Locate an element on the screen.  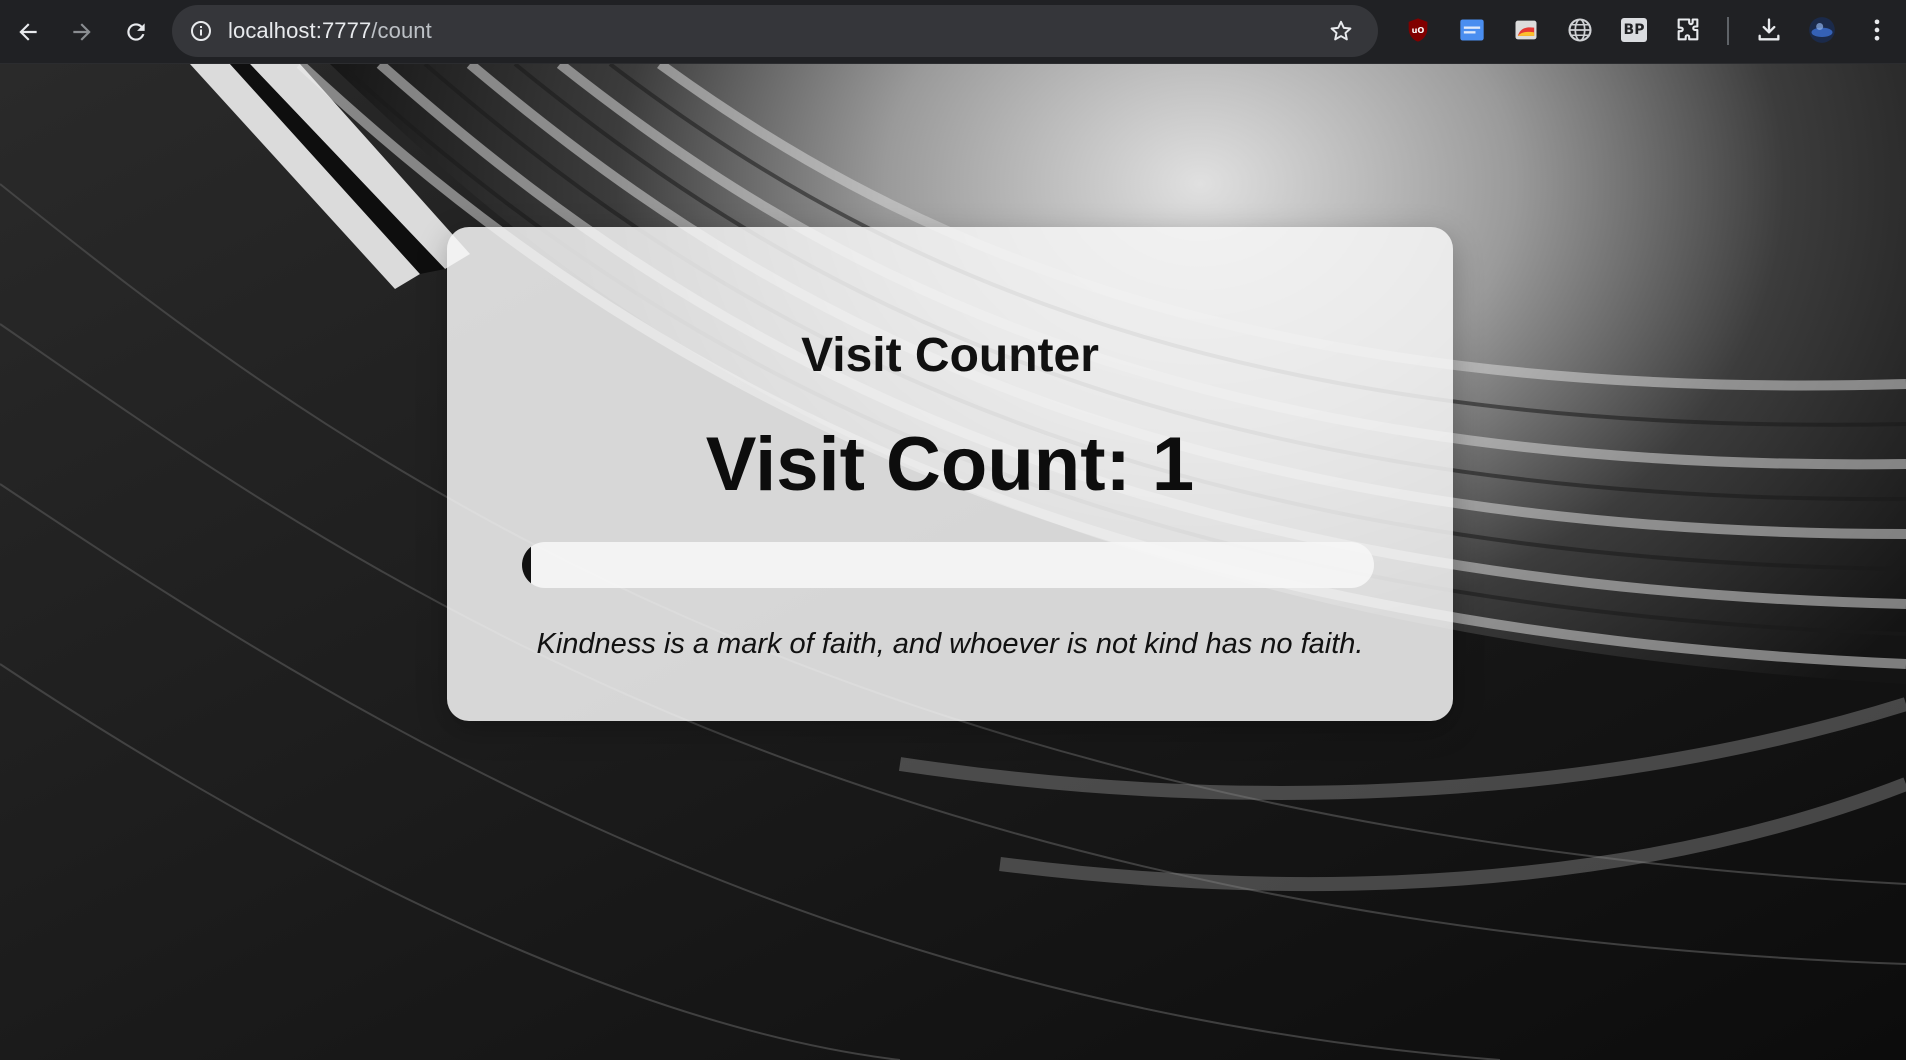
toolbar-divider is located at coordinates (1728, 31).